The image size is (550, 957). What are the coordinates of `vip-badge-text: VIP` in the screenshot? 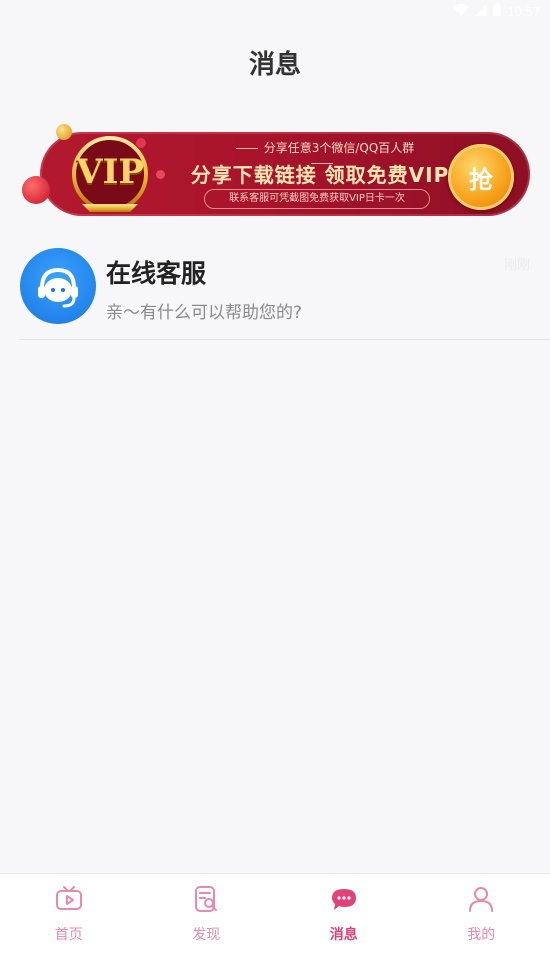 It's located at (110, 172).